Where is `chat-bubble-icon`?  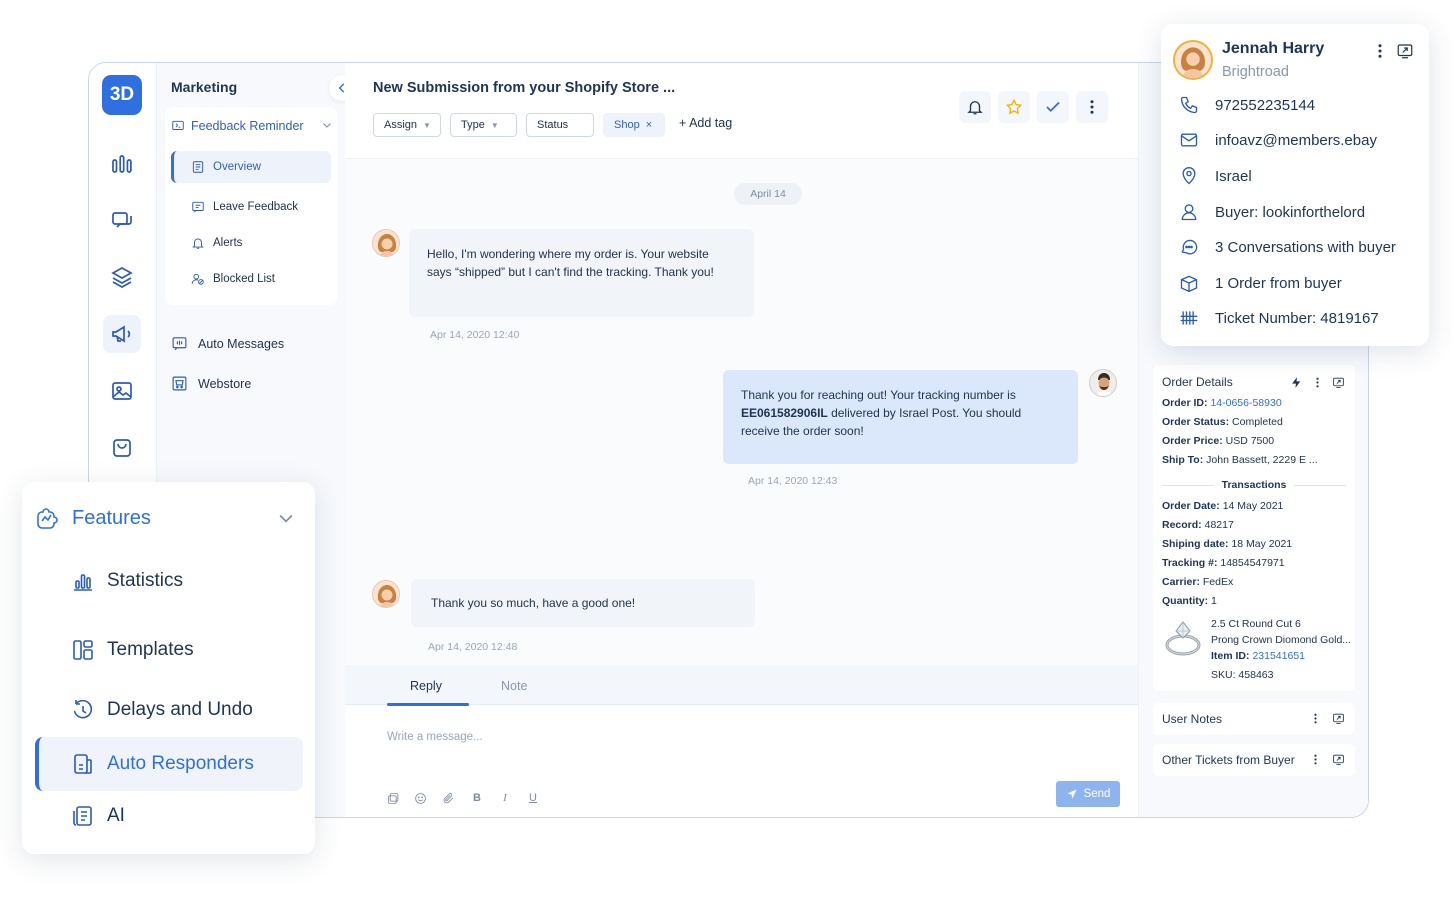
chat-bubble-icon is located at coordinates (1189, 247).